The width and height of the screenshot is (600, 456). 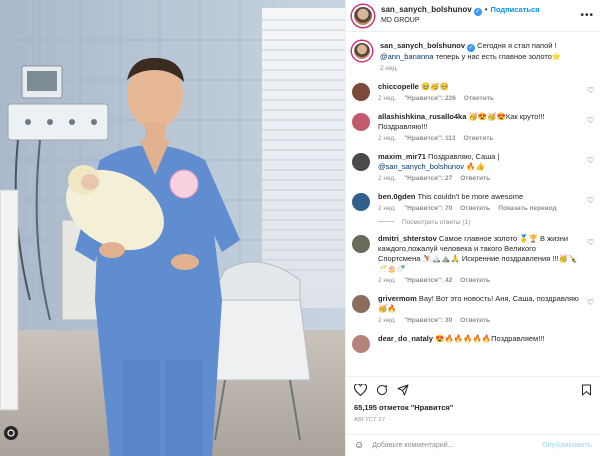 What do you see at coordinates (586, 390) in the screenshot?
I see `save-icon` at bounding box center [586, 390].